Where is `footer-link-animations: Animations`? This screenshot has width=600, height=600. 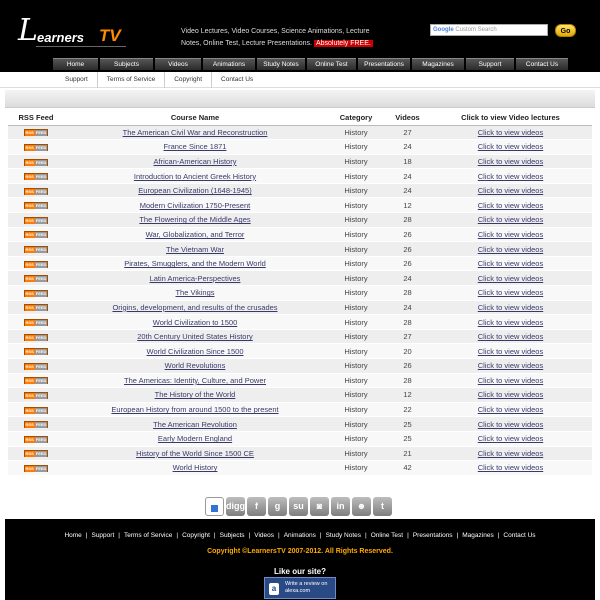 footer-link-animations: Animations is located at coordinates (300, 535).